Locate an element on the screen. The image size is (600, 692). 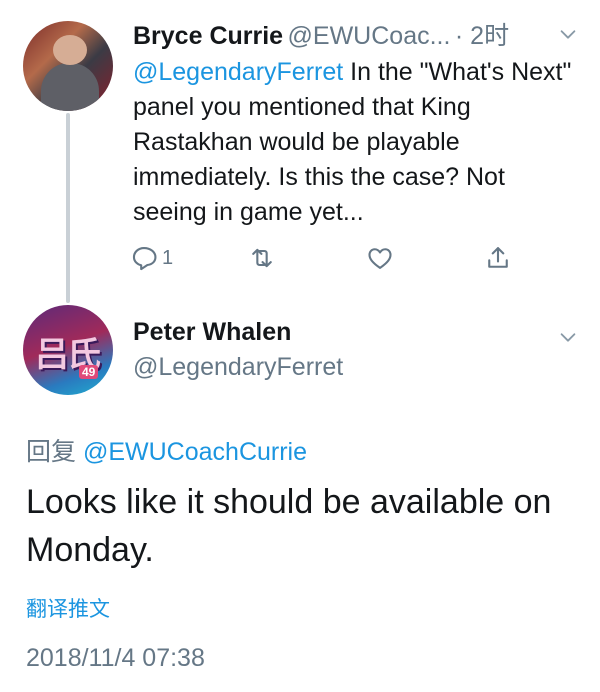
reply-count: 1 is located at coordinates (168, 257).